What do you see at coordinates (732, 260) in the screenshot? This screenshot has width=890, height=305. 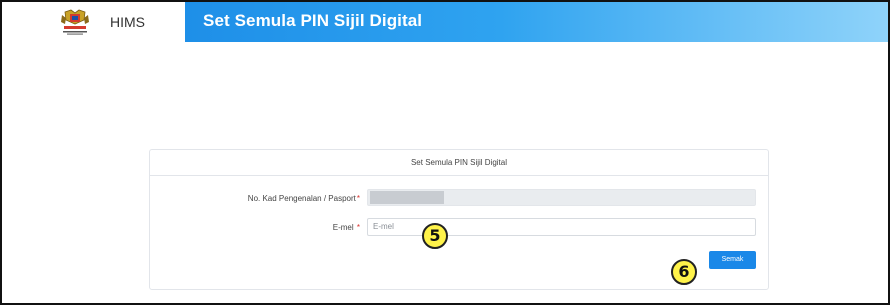 I see `semak-button: Semak` at bounding box center [732, 260].